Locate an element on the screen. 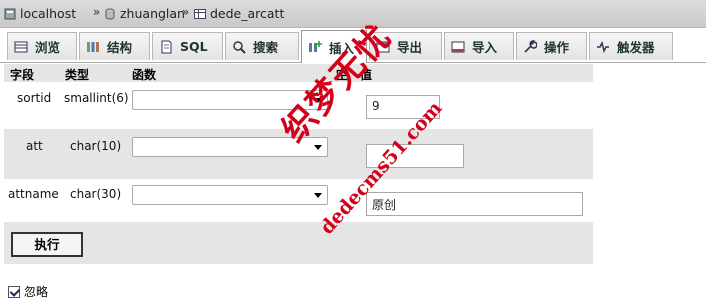  field-type: char(10) is located at coordinates (96, 146).